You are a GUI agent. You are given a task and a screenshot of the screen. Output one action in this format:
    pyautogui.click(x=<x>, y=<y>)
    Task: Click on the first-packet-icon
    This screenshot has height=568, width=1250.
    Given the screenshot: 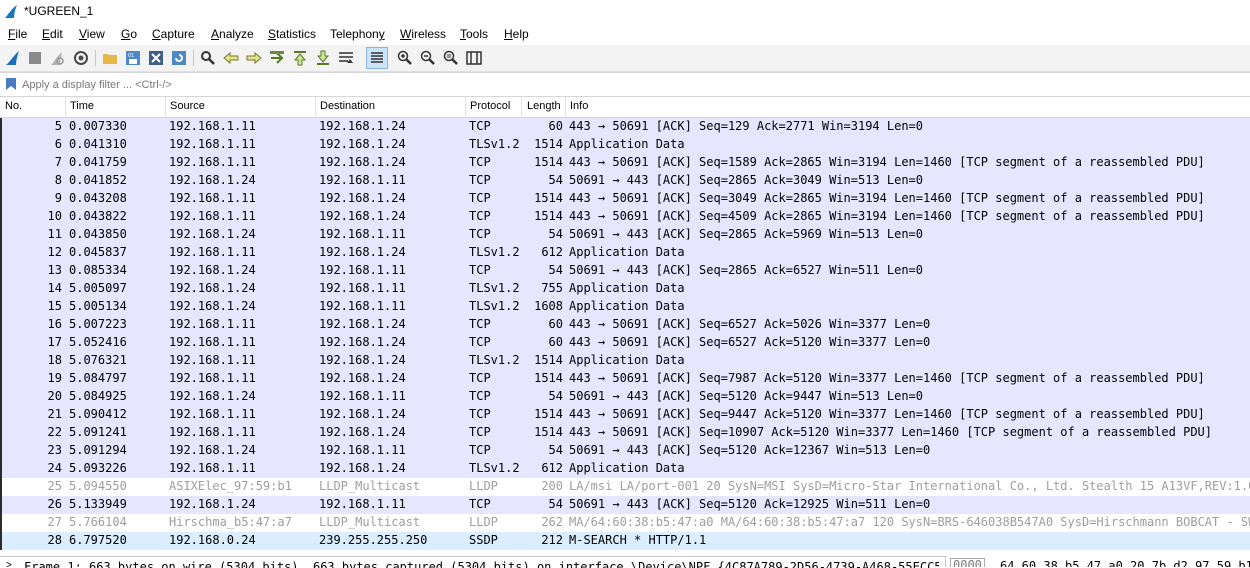 What is the action you would take?
    pyautogui.click(x=300, y=58)
    